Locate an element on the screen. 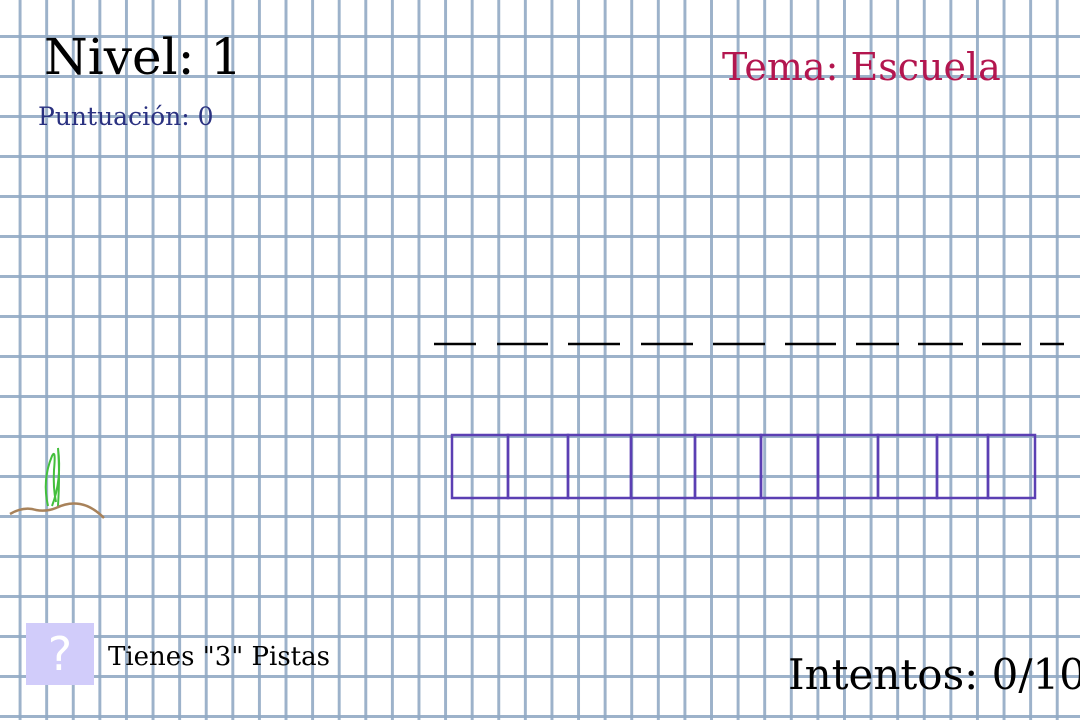 This screenshot has height=720, width=1080. hint-button: ? is located at coordinates (60, 654).